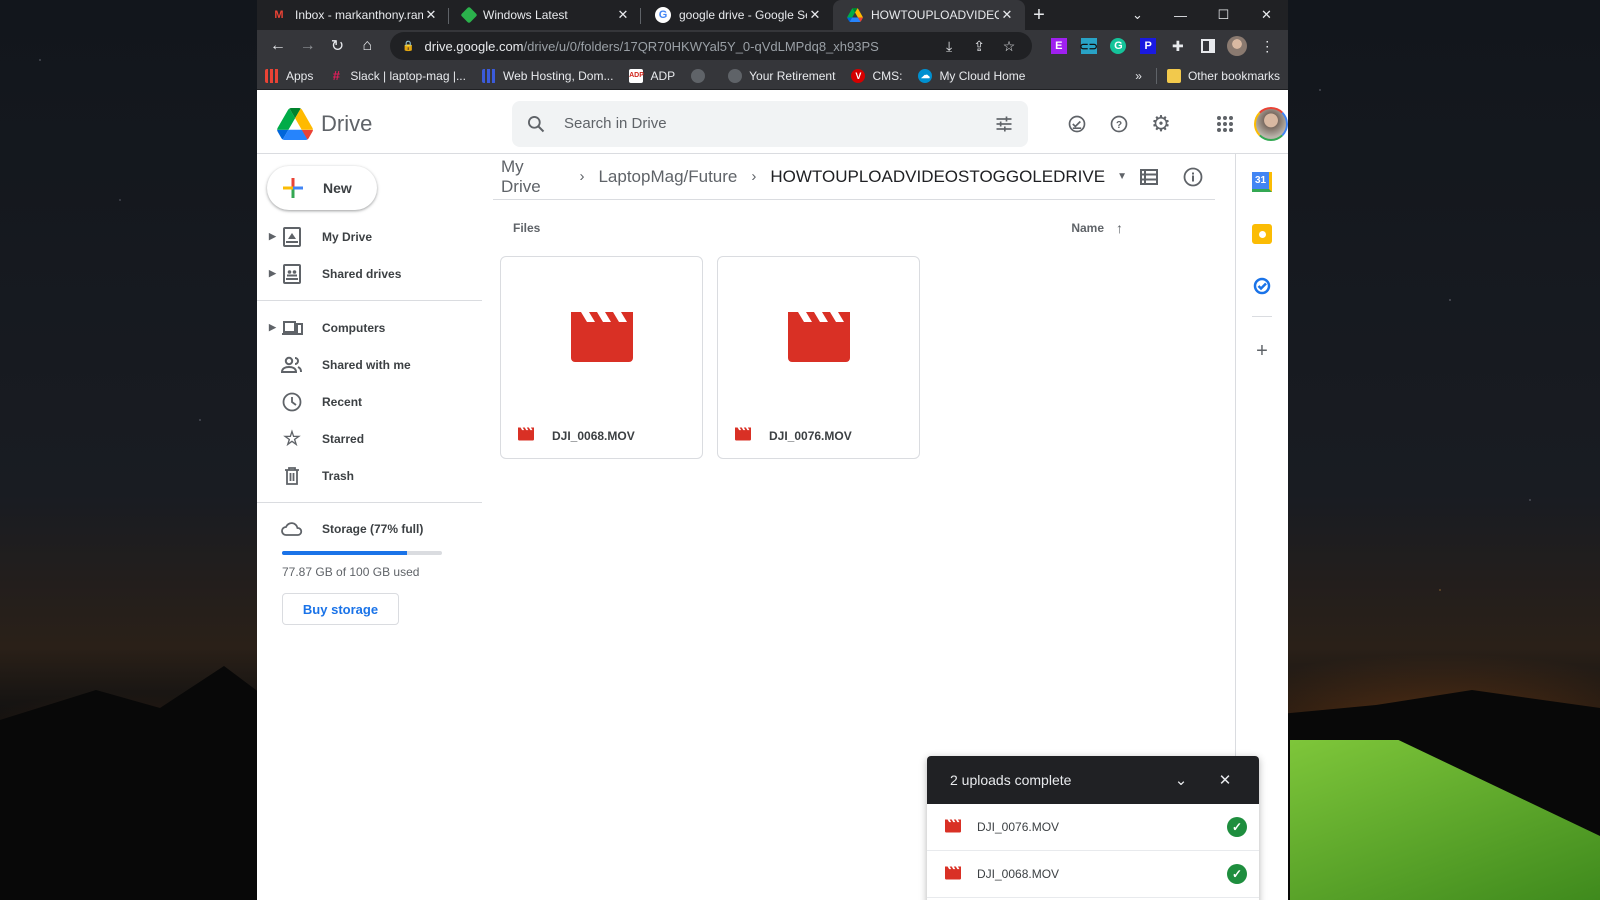 This screenshot has height=900, width=1600. I want to click on bookmarks-overflow-button: », so click(1138, 76).